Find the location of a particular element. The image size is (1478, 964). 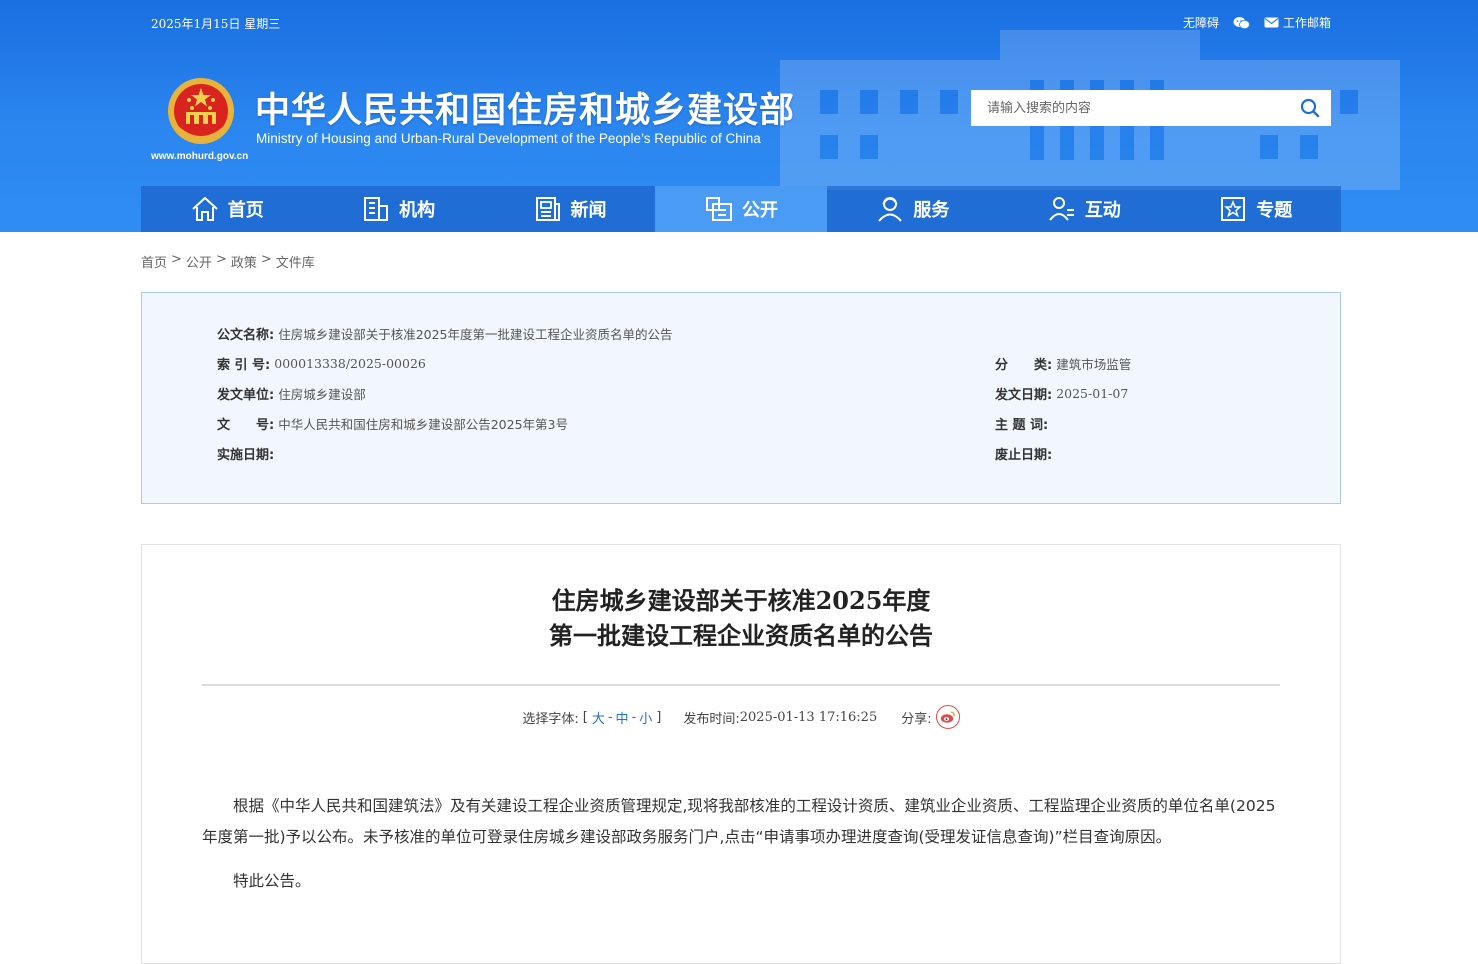

nav-item-news: 新闻 is located at coordinates (569, 209).